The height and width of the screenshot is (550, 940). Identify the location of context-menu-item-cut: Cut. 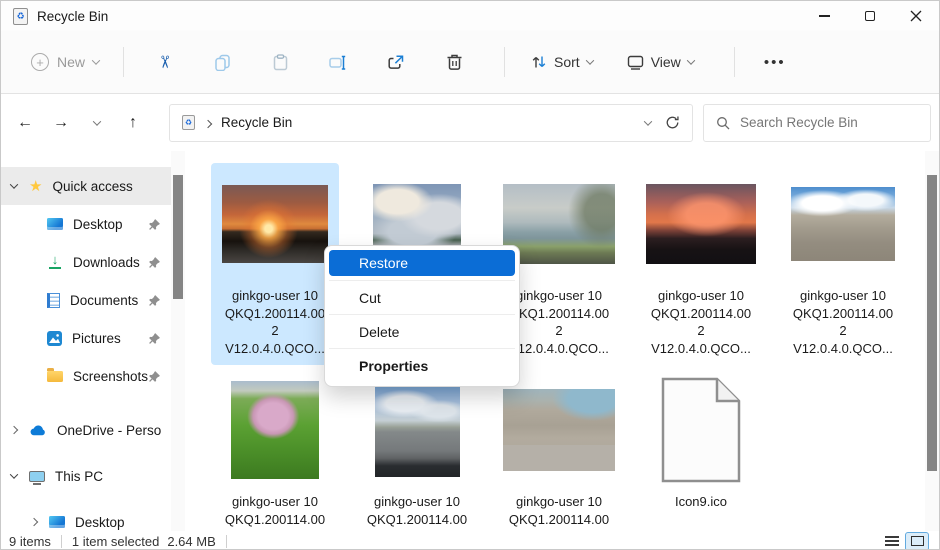
(422, 297).